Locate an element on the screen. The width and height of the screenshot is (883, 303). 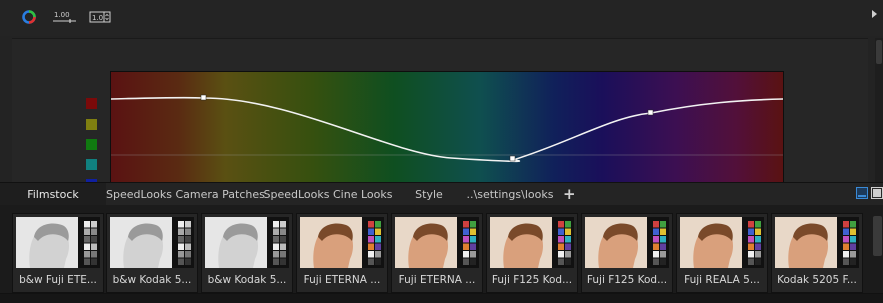
swatch-cyan is located at coordinates (91, 164).